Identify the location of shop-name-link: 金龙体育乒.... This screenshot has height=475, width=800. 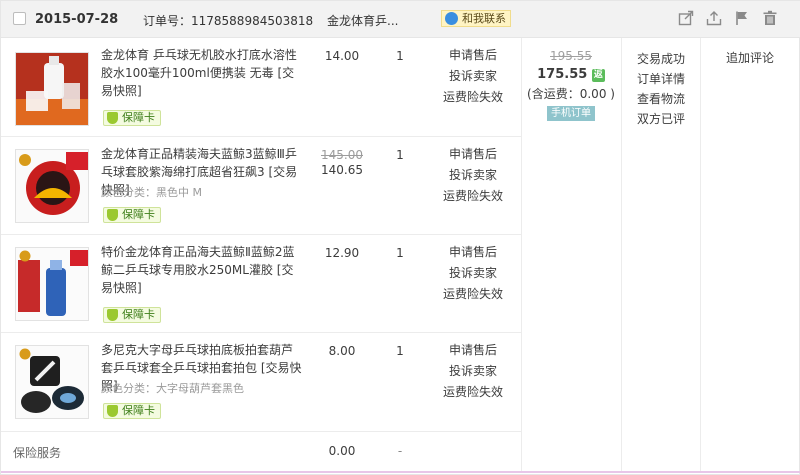
(362, 20).